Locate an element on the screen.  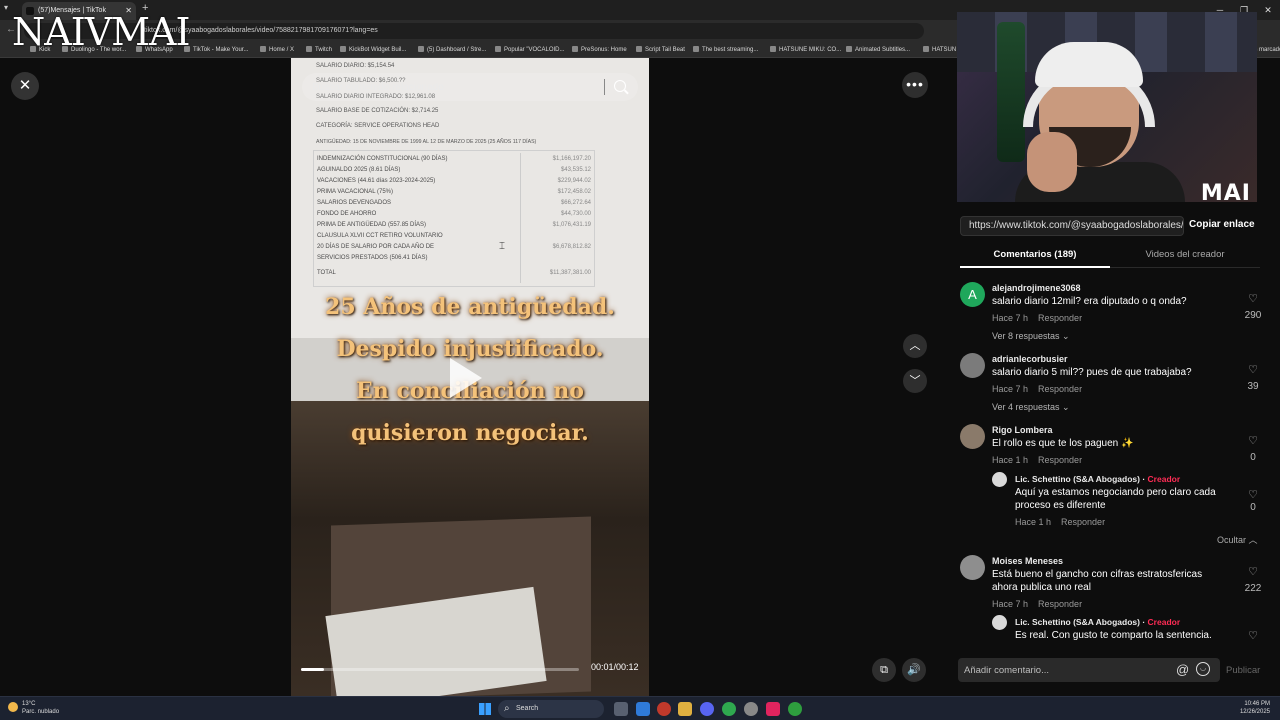
related-search is located at coordinates (470, 87).